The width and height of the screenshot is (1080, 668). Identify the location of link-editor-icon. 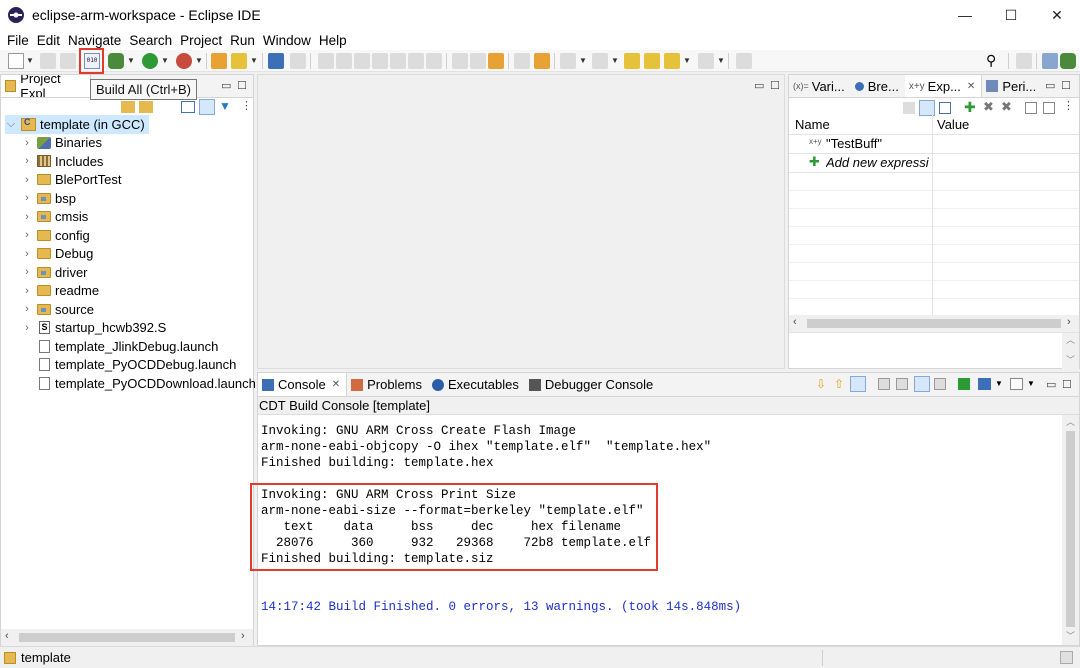
(207, 107).